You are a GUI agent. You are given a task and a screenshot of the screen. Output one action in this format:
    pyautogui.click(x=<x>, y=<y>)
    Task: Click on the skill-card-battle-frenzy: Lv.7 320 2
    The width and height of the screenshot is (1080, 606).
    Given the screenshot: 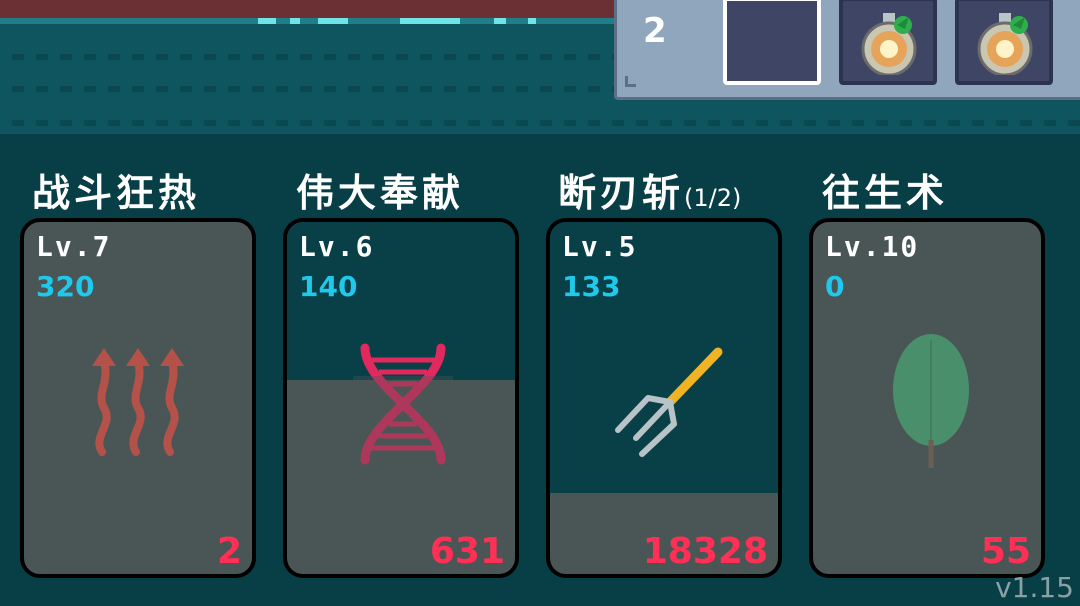 What is the action you would take?
    pyautogui.click(x=138, y=398)
    